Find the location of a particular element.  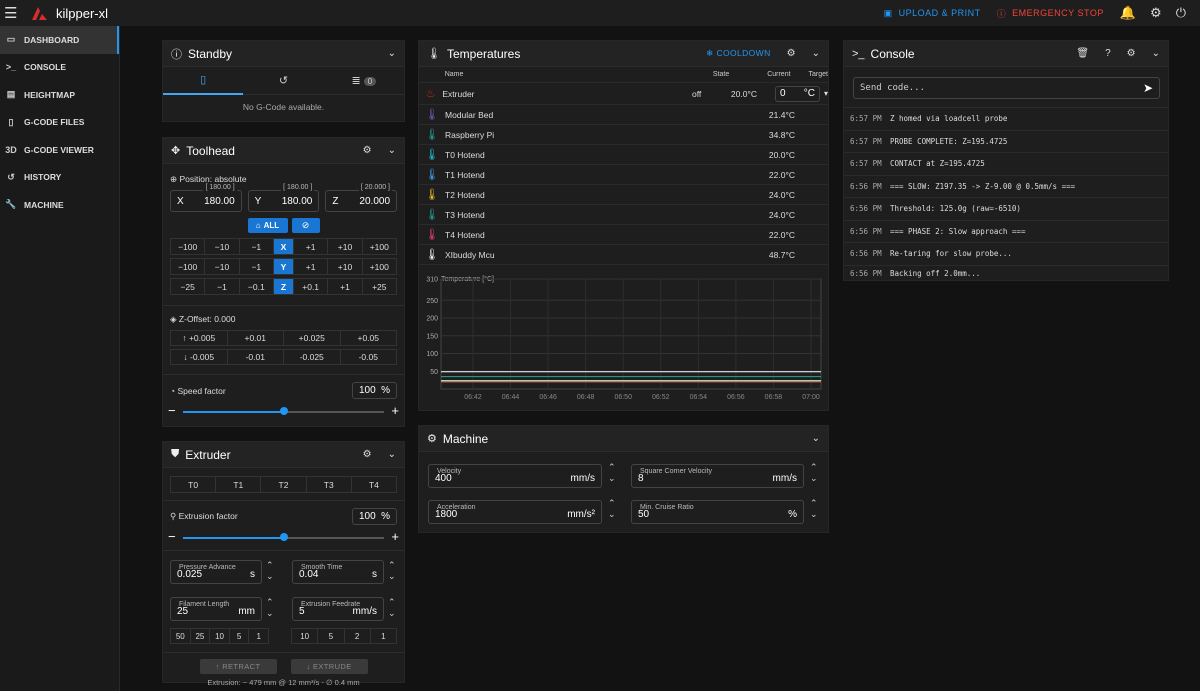

tool-button: T2 is located at coordinates (284, 484).